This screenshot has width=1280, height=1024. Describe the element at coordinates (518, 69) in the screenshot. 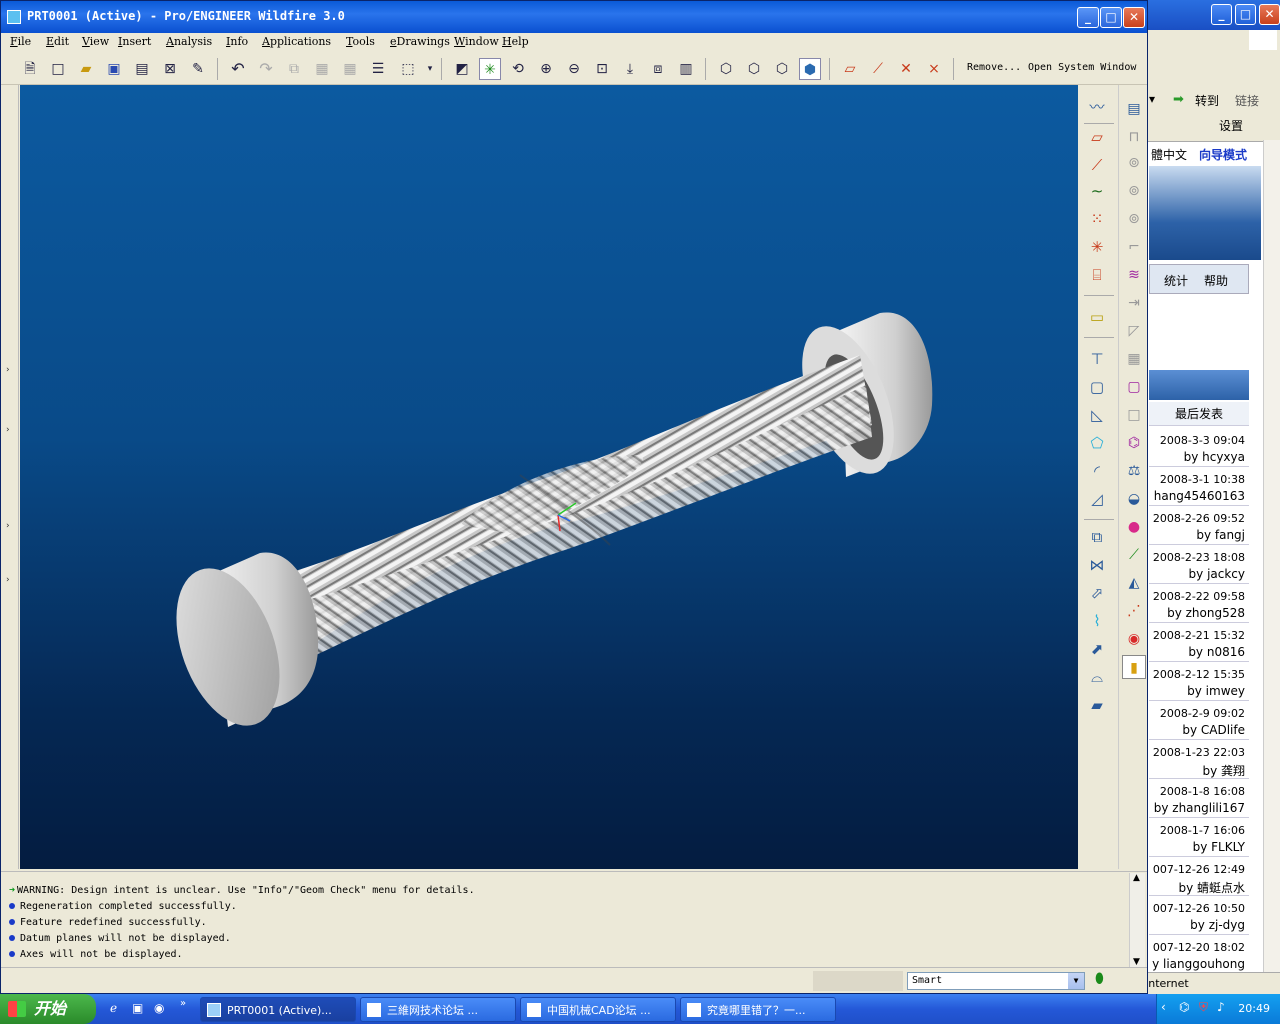

I see `orient-mode-icon: ⟲` at that location.